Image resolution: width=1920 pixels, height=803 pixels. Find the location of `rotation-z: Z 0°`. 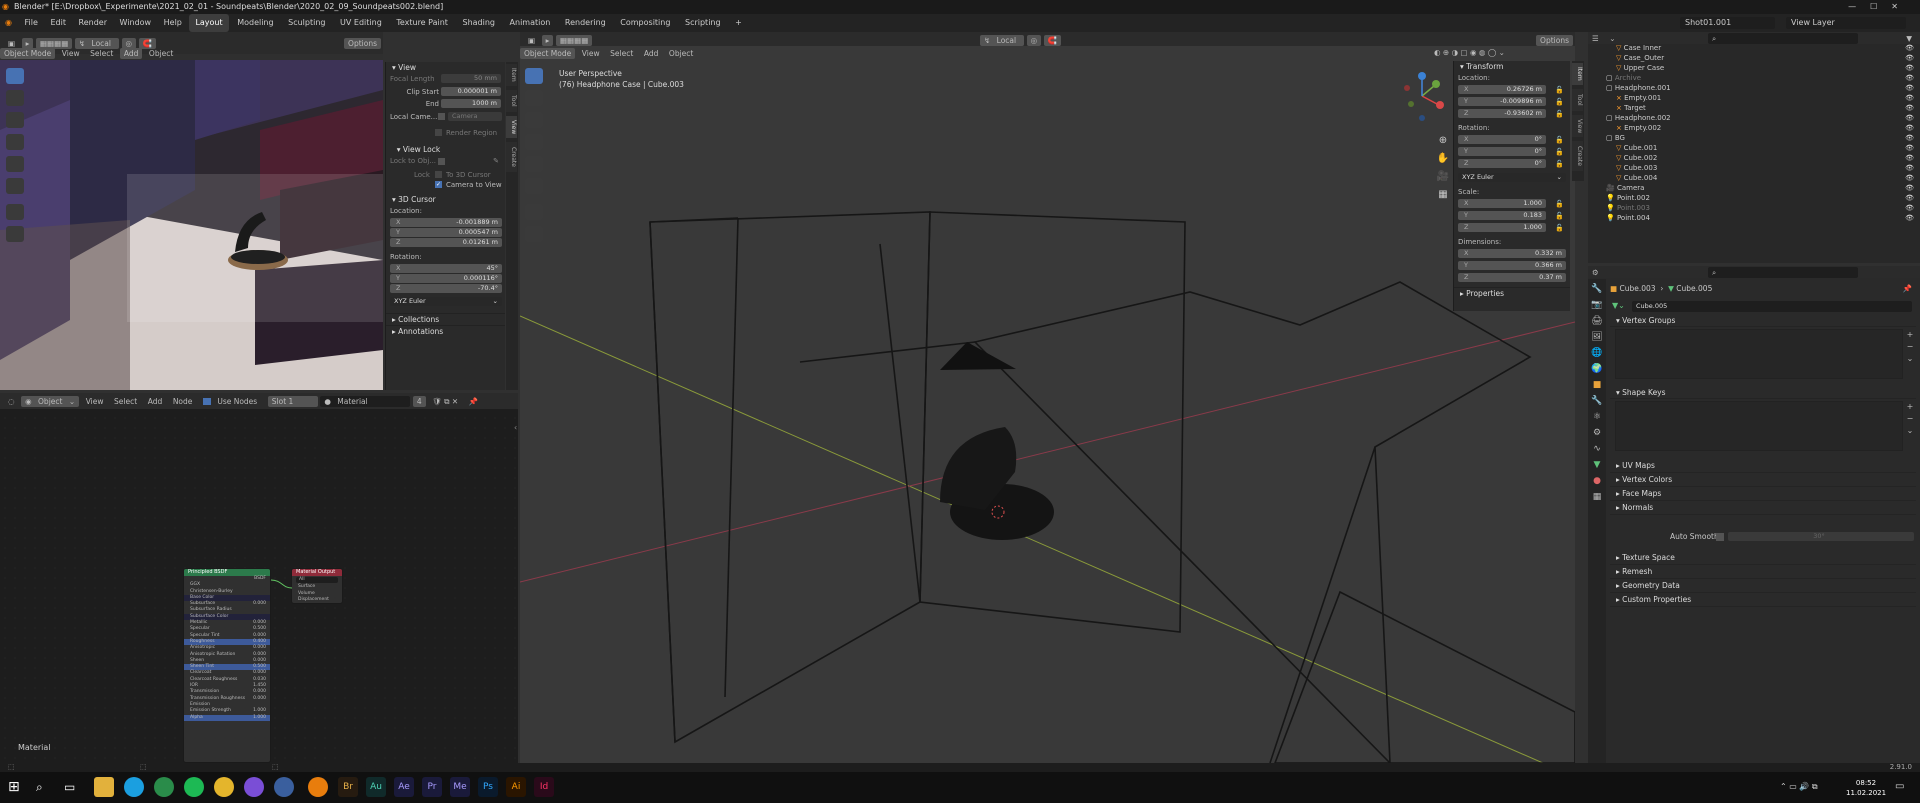

rotation-z: Z 0° is located at coordinates (1502, 163).